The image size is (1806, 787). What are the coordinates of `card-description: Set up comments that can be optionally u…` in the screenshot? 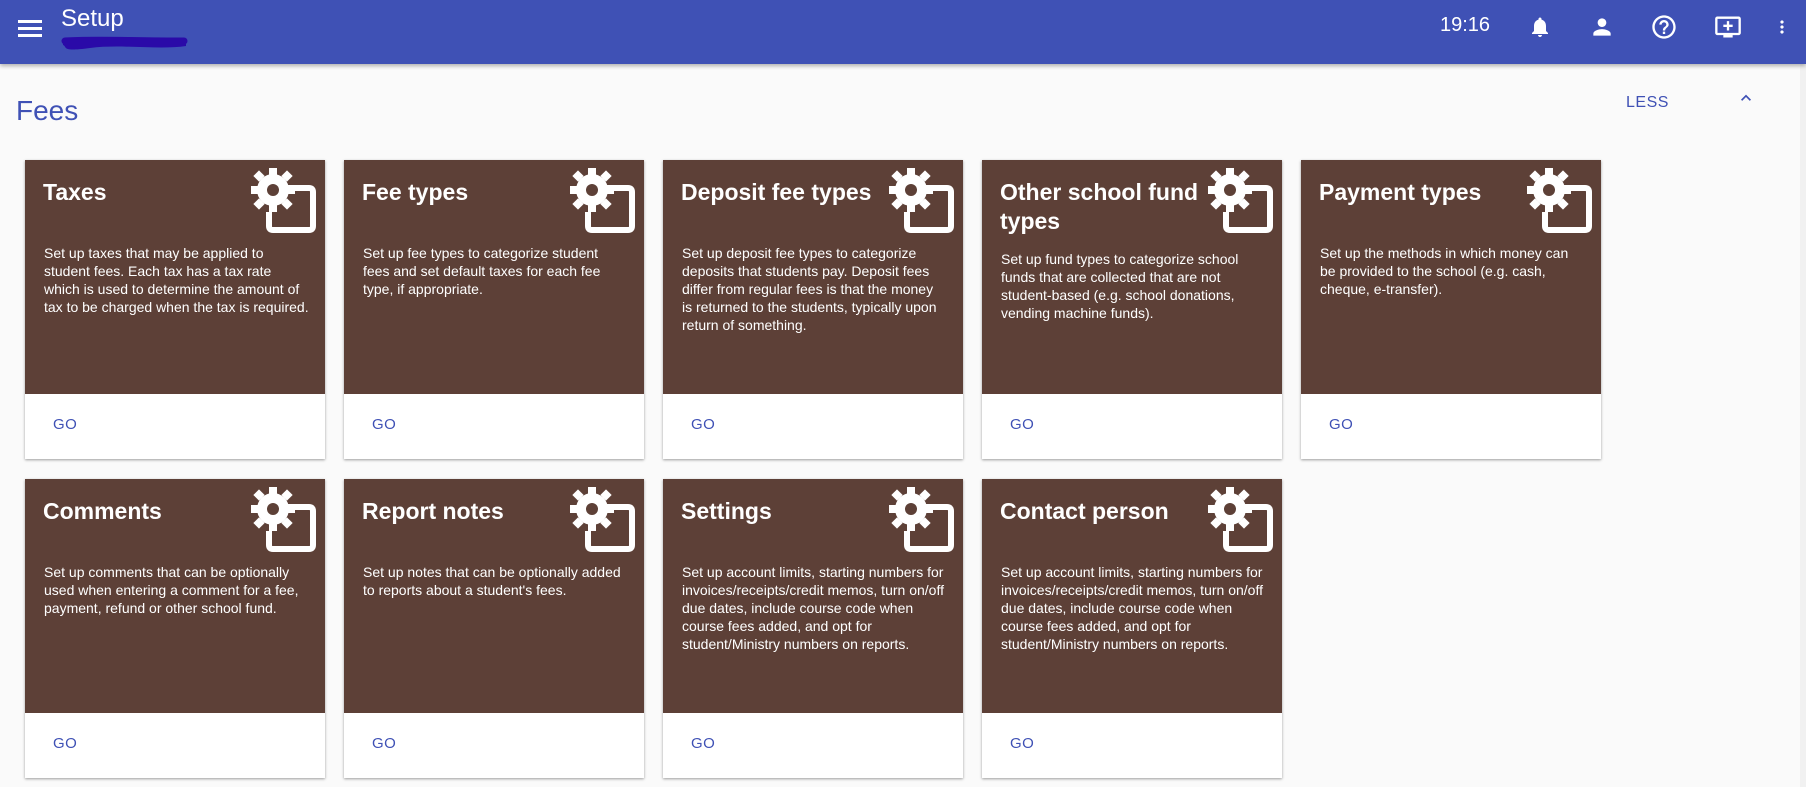 It's located at (171, 590).